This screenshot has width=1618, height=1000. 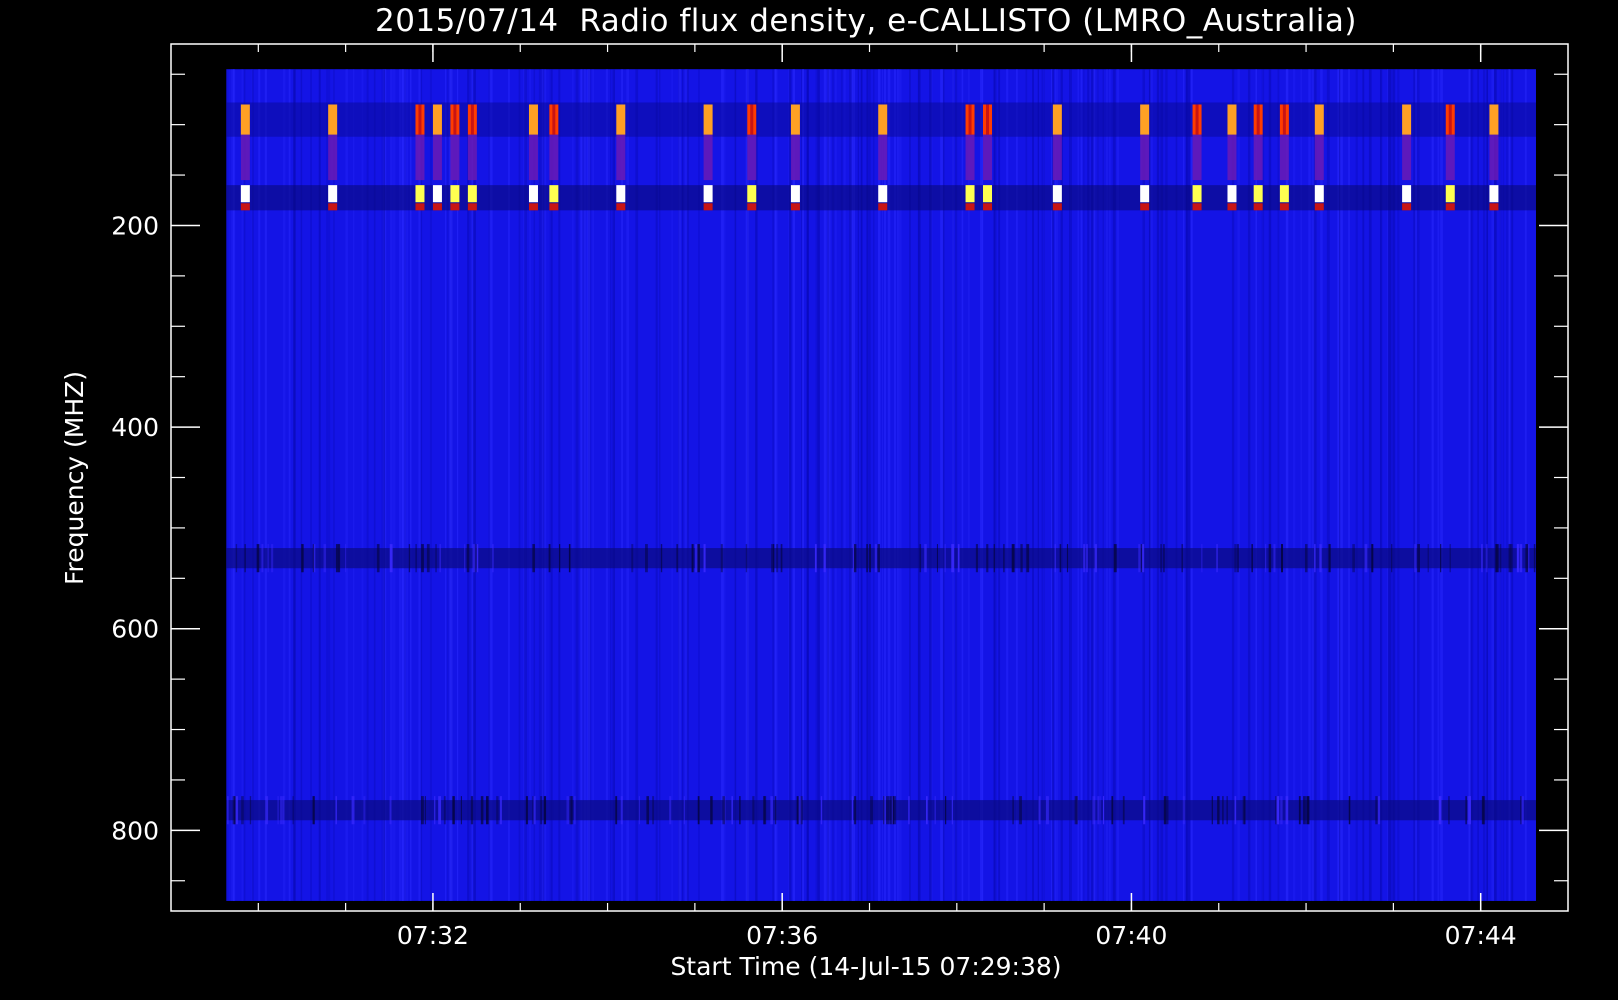 I want to click on y-tick-label: 400, so click(x=135, y=427).